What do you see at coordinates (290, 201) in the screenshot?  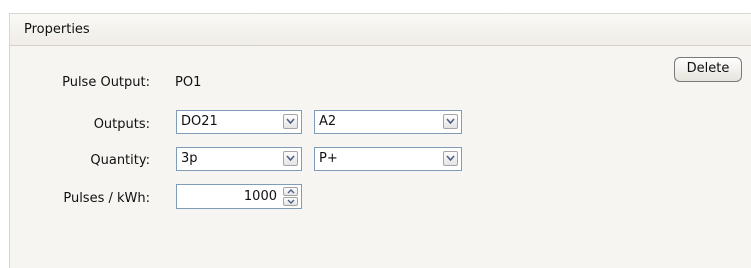 I see `arrow-down-icon` at bounding box center [290, 201].